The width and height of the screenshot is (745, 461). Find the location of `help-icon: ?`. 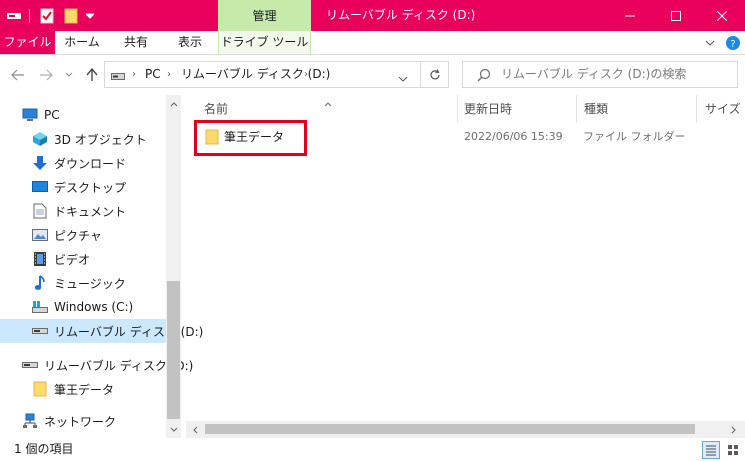

help-icon: ? is located at coordinates (733, 43).